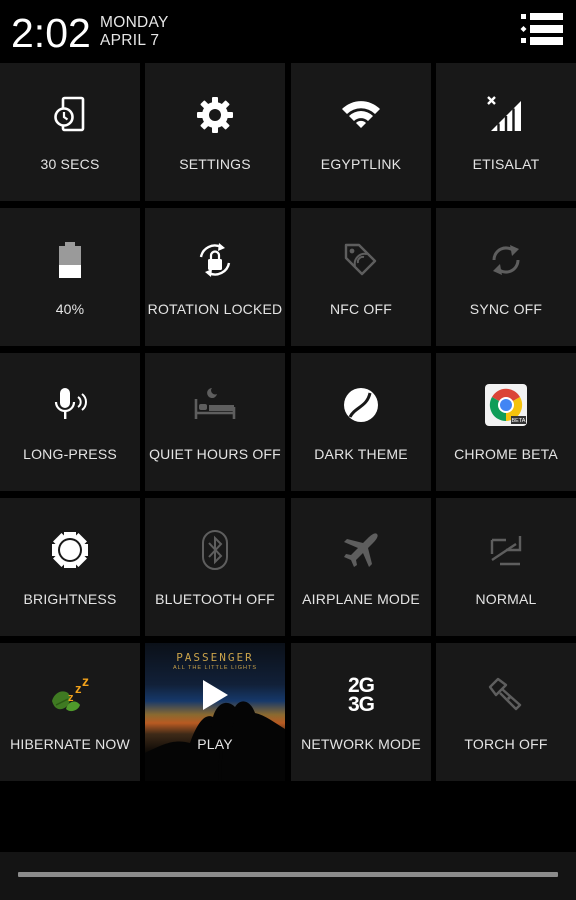  I want to click on network-mode-bottom: 3G, so click(361, 704).